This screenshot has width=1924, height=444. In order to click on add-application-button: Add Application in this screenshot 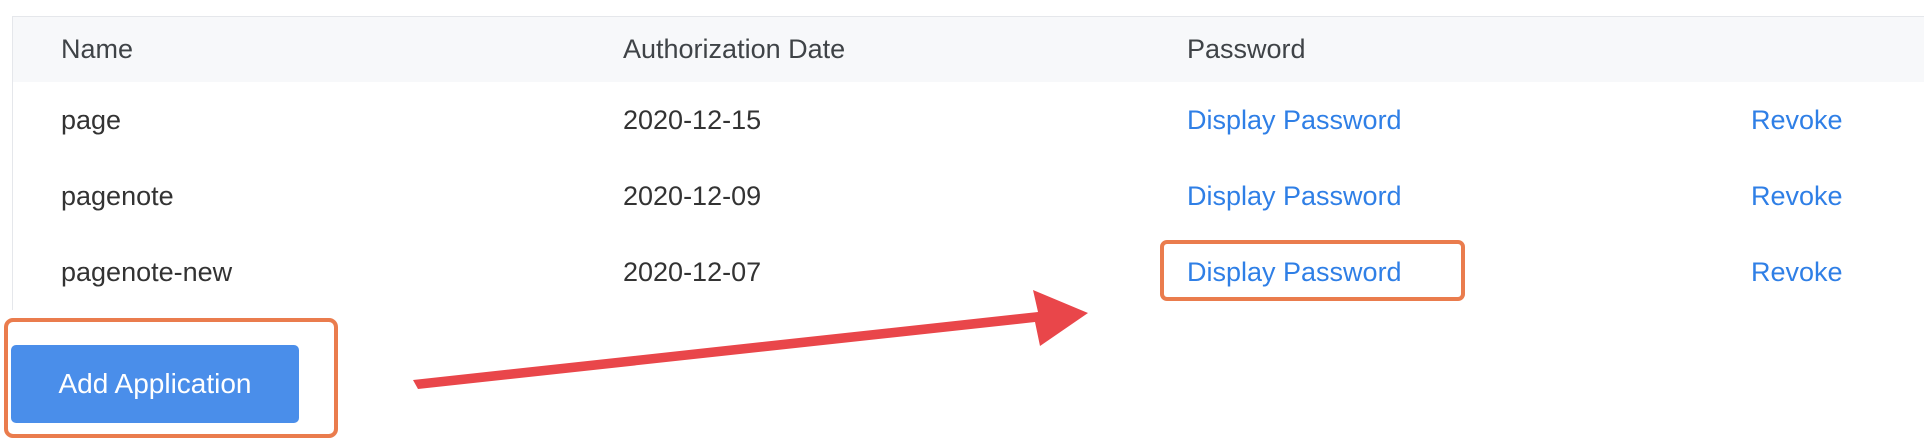, I will do `click(155, 384)`.